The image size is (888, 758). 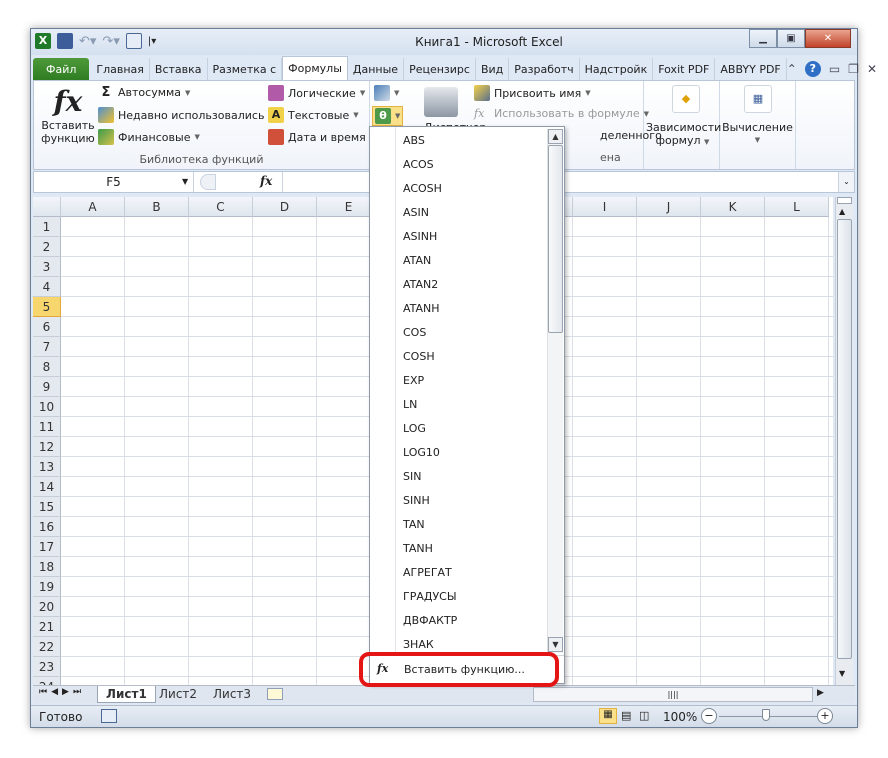 I want to click on scroll-right-arrow: ▶, so click(x=820, y=693).